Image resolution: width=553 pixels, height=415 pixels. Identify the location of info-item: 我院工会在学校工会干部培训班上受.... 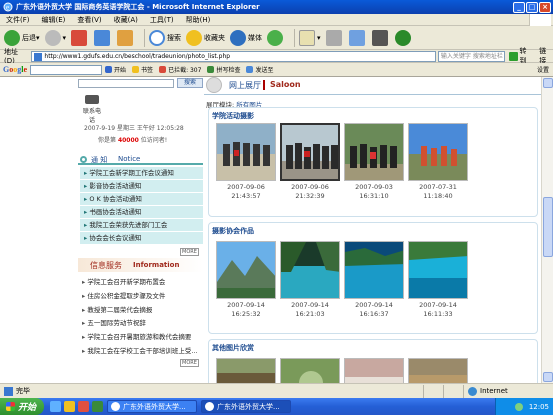
(142, 352).